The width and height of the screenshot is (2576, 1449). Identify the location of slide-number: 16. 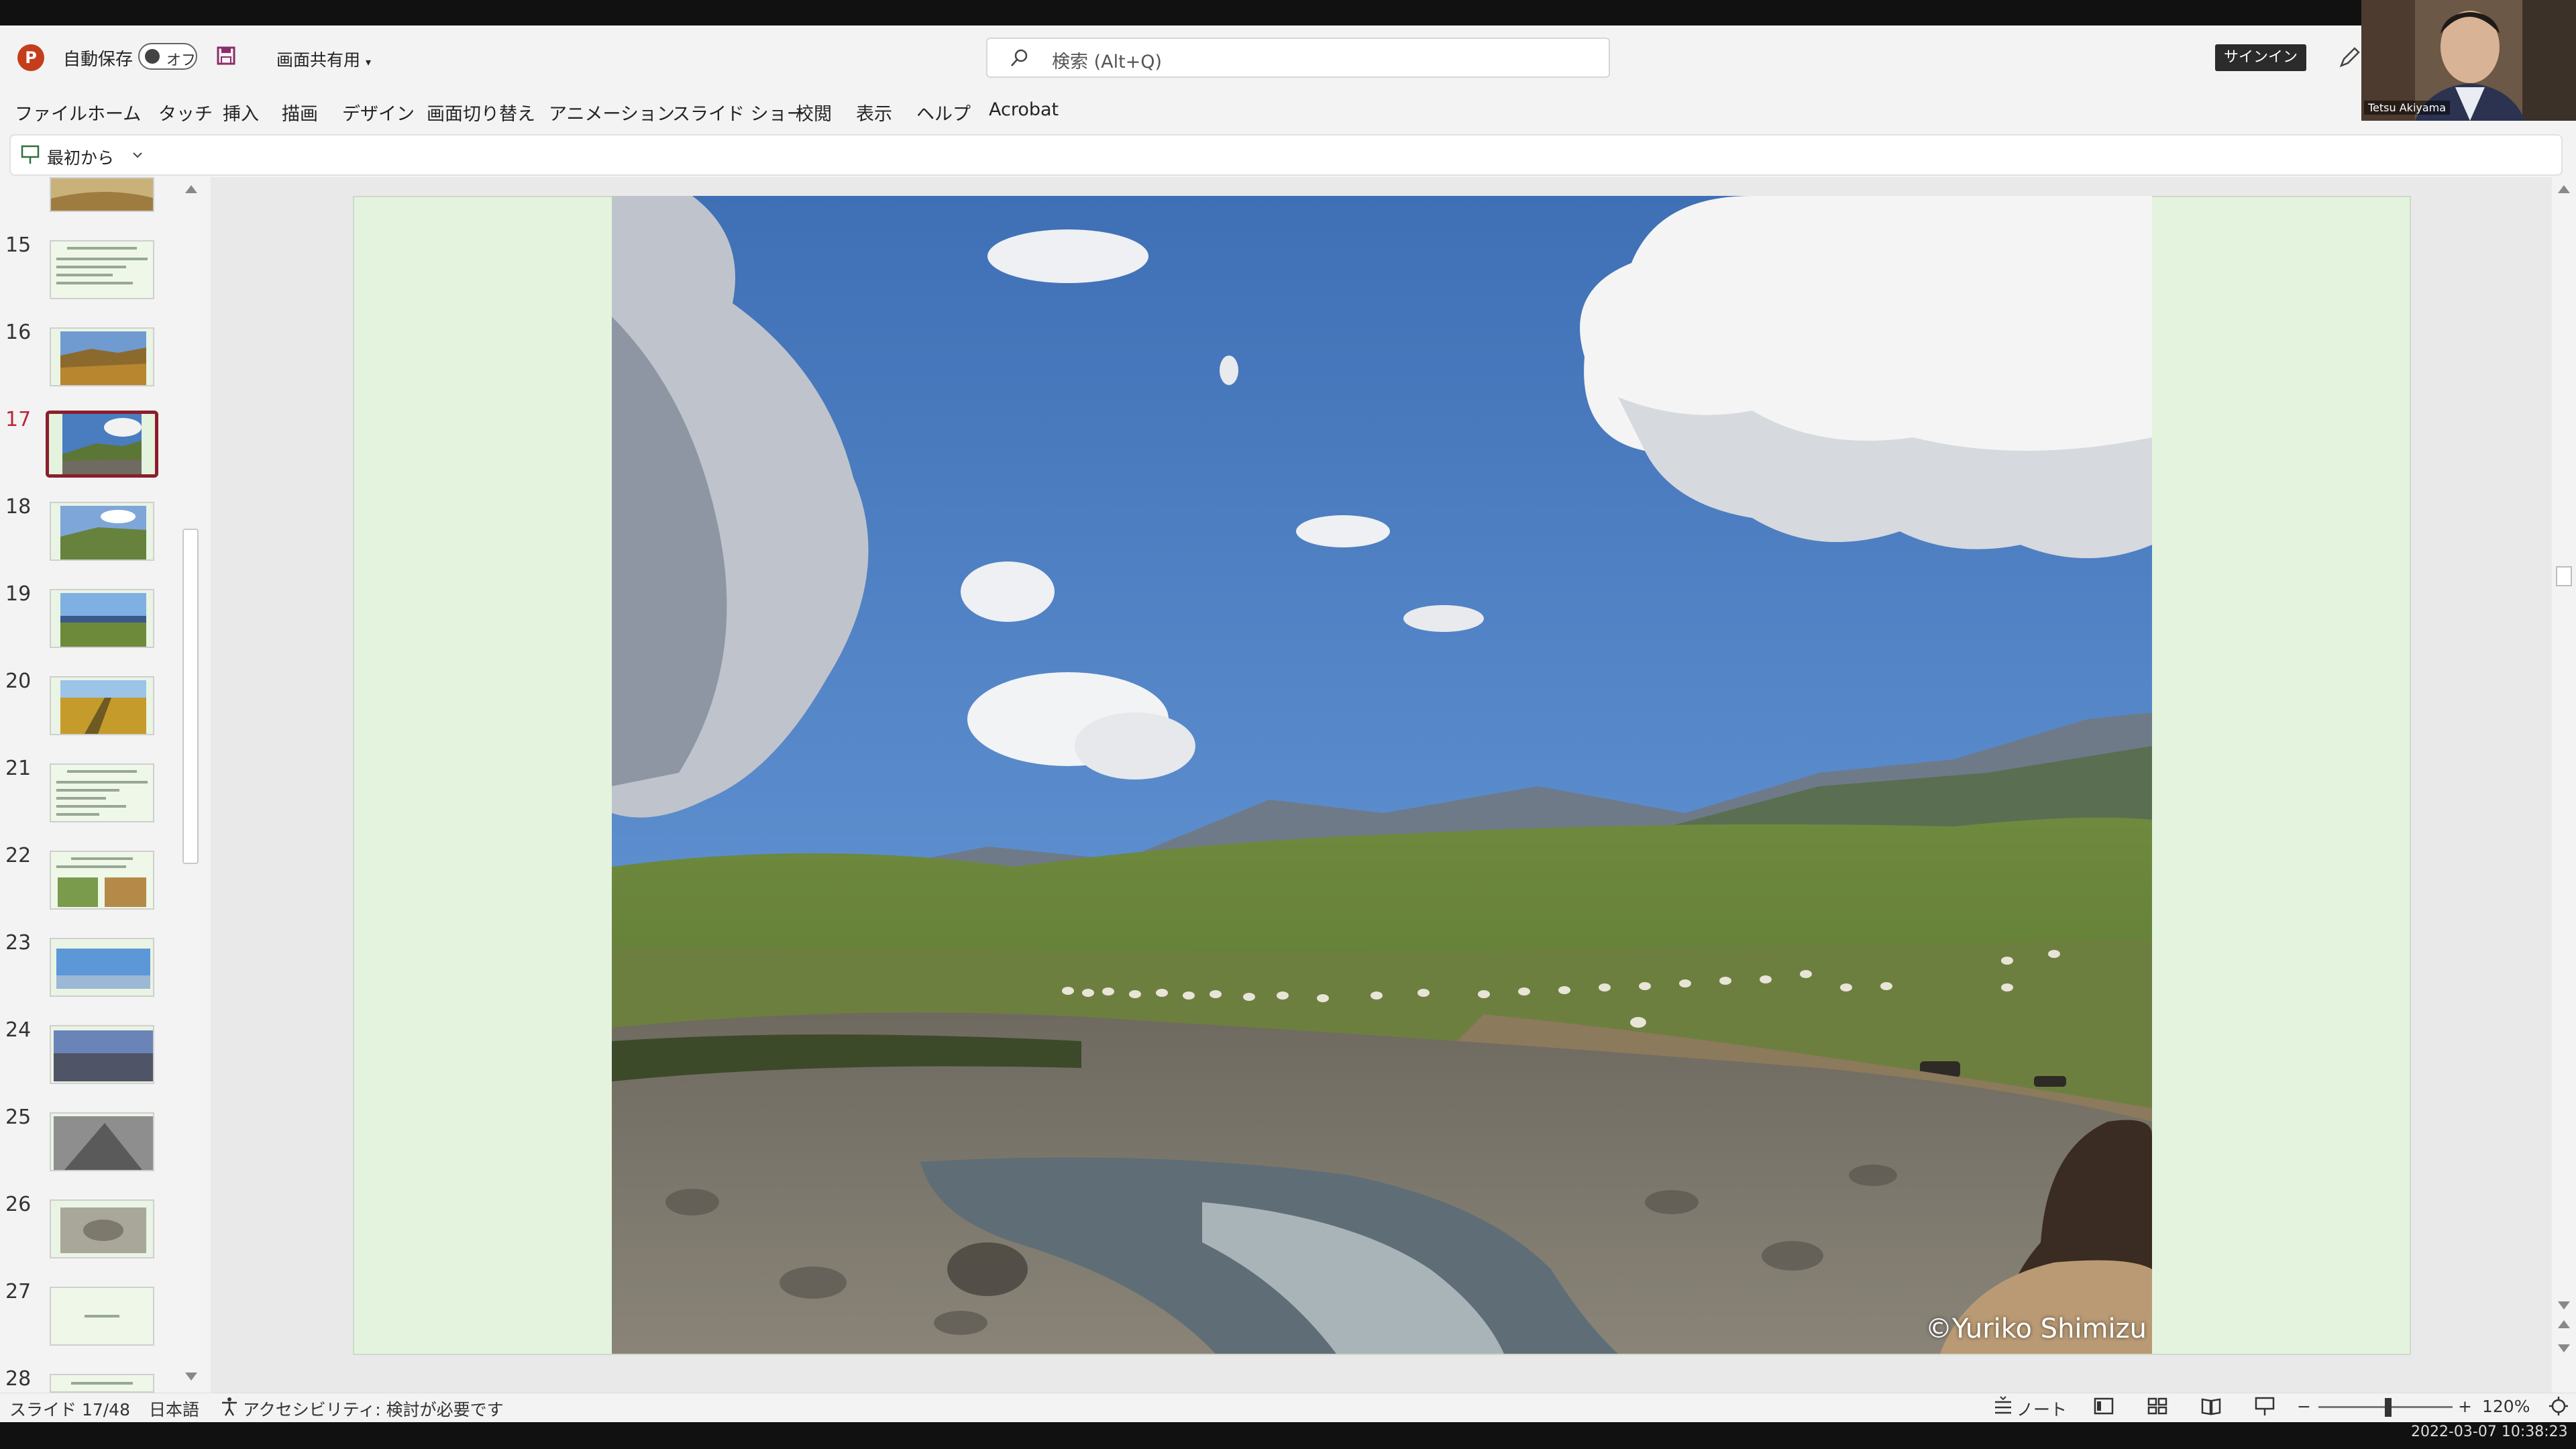
(18, 332).